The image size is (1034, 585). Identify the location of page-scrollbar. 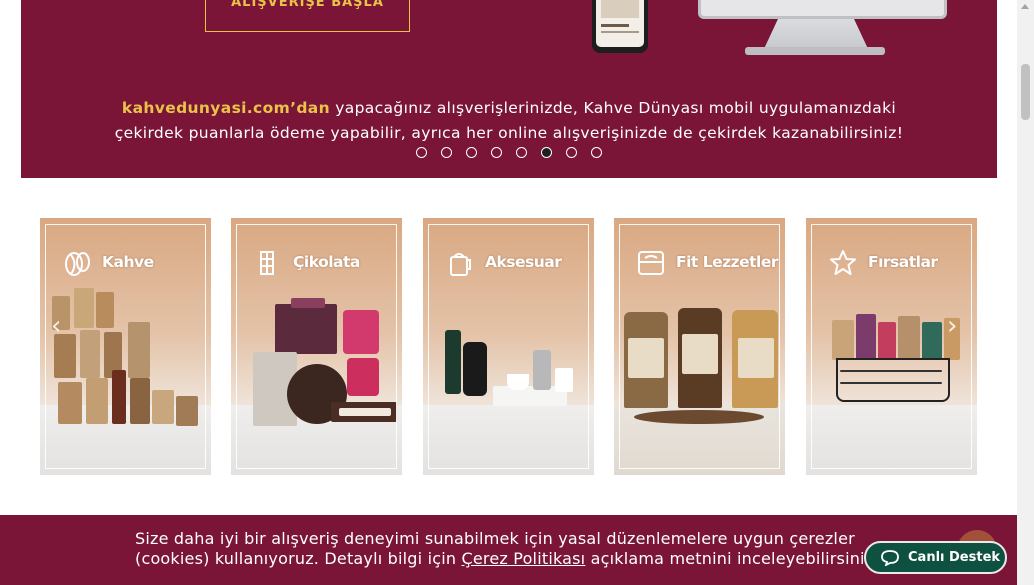
(1025, 292).